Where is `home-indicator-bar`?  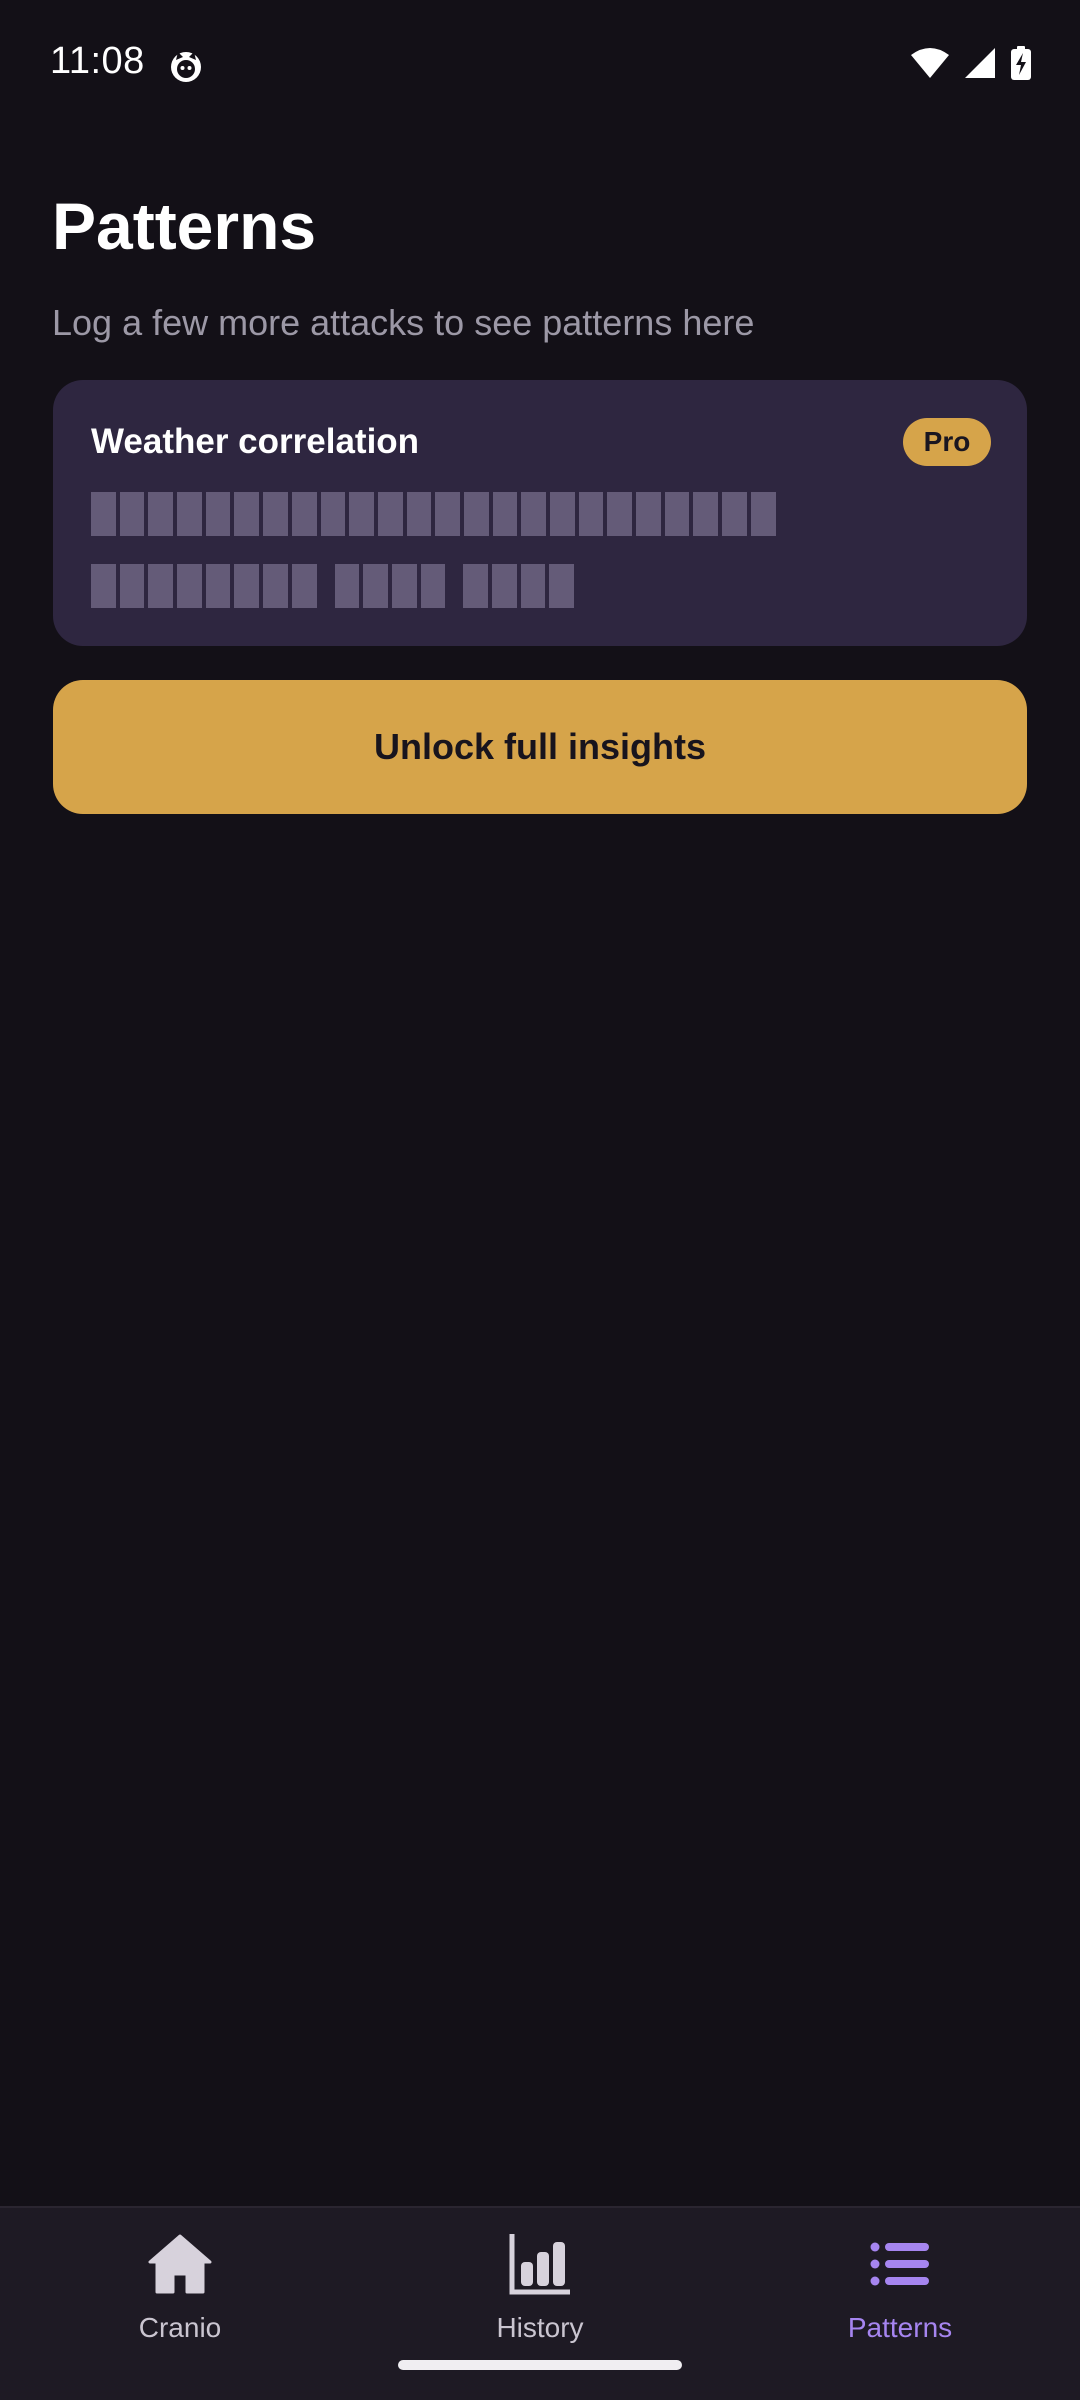 home-indicator-bar is located at coordinates (540, 2365).